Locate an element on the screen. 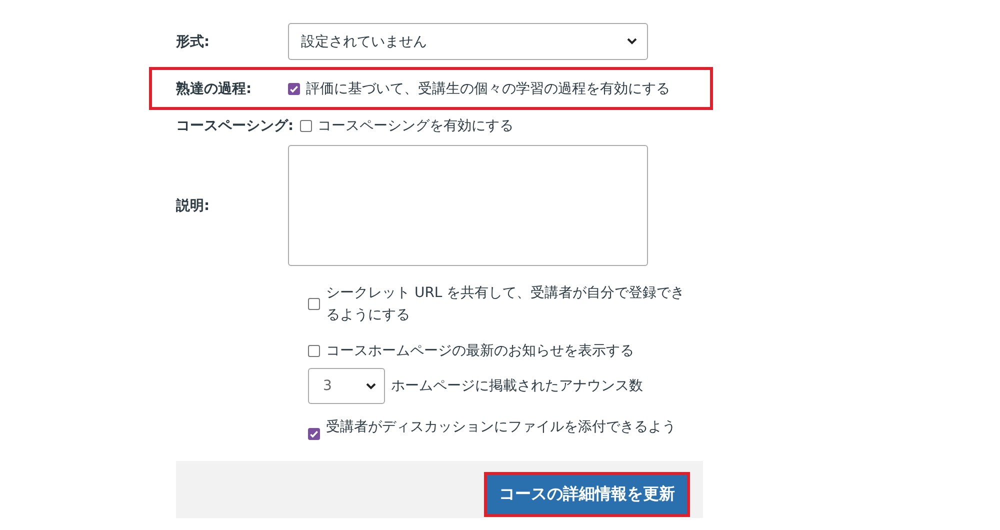 The width and height of the screenshot is (1000, 530). checkbox-label: 評価に基づいて、受講生の個々の学習の過程を有効にする is located at coordinates (488, 89).